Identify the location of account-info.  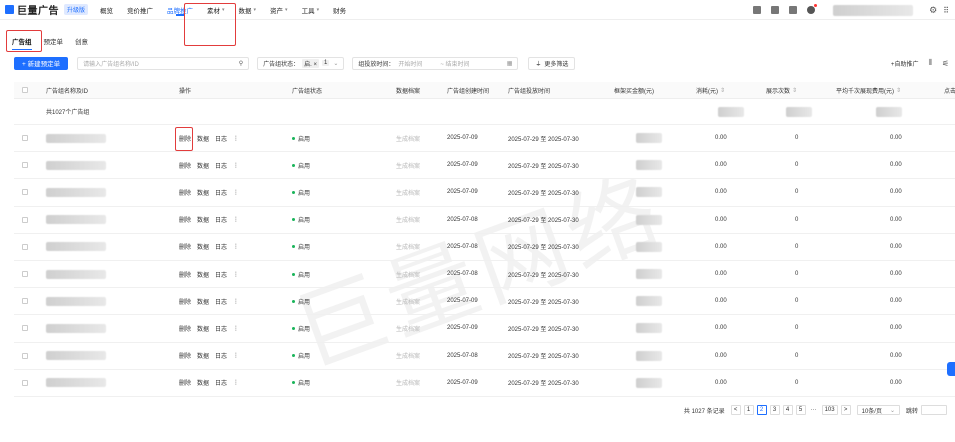
(873, 10).